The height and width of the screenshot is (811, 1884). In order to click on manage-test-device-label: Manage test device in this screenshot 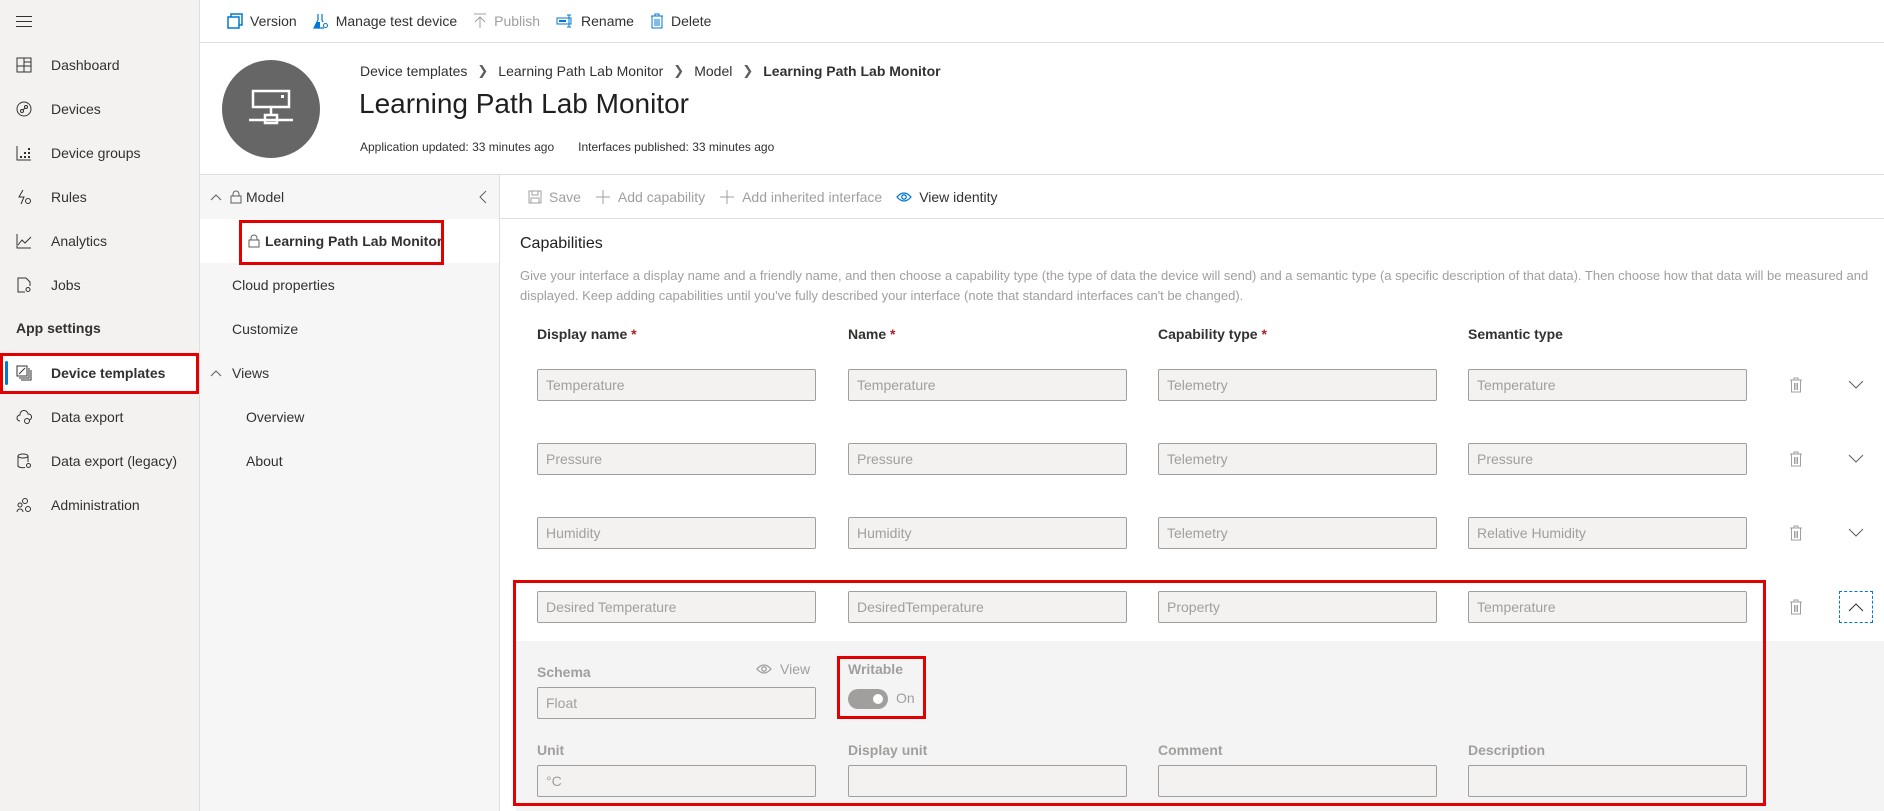, I will do `click(396, 21)`.